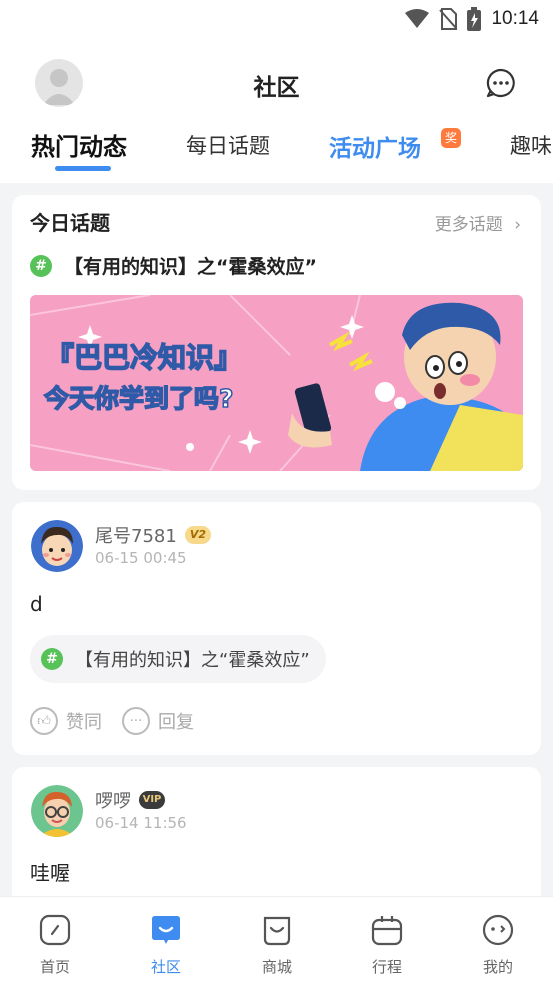  I want to click on status-bar: 10:14, so click(276, 19).